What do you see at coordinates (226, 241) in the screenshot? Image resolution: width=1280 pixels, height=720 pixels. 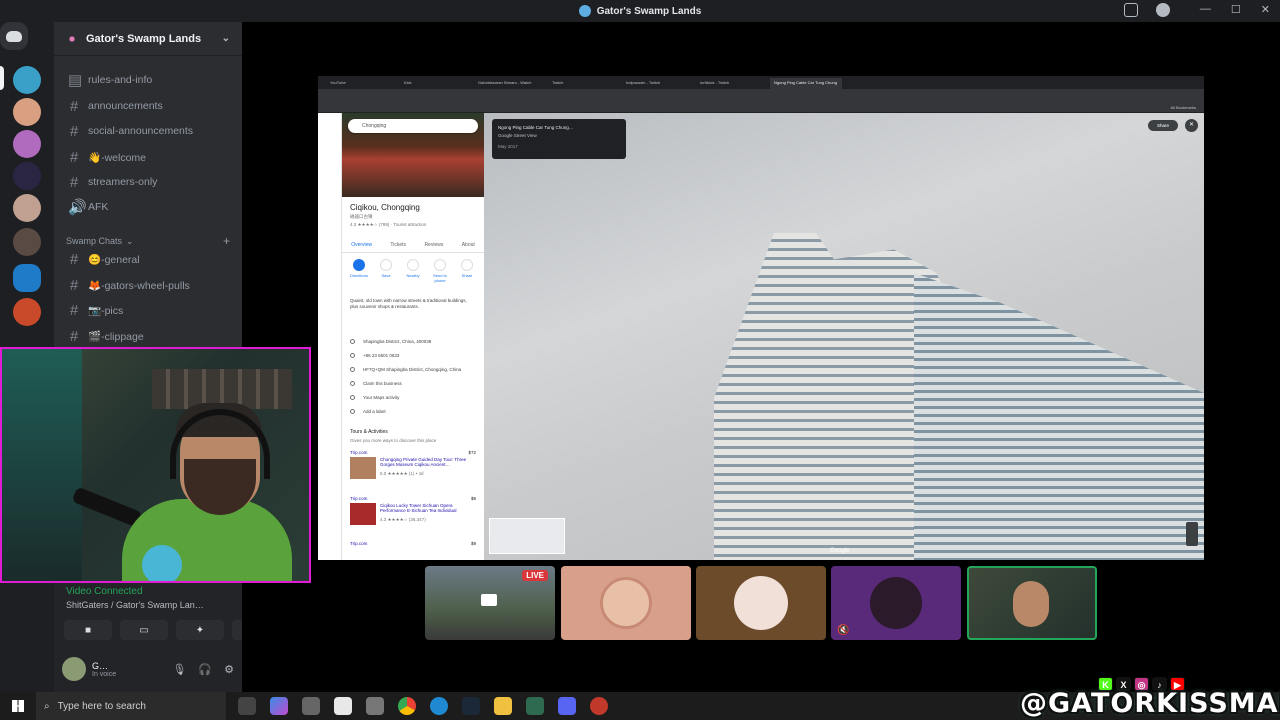 I see `add-channel-button: +` at bounding box center [226, 241].